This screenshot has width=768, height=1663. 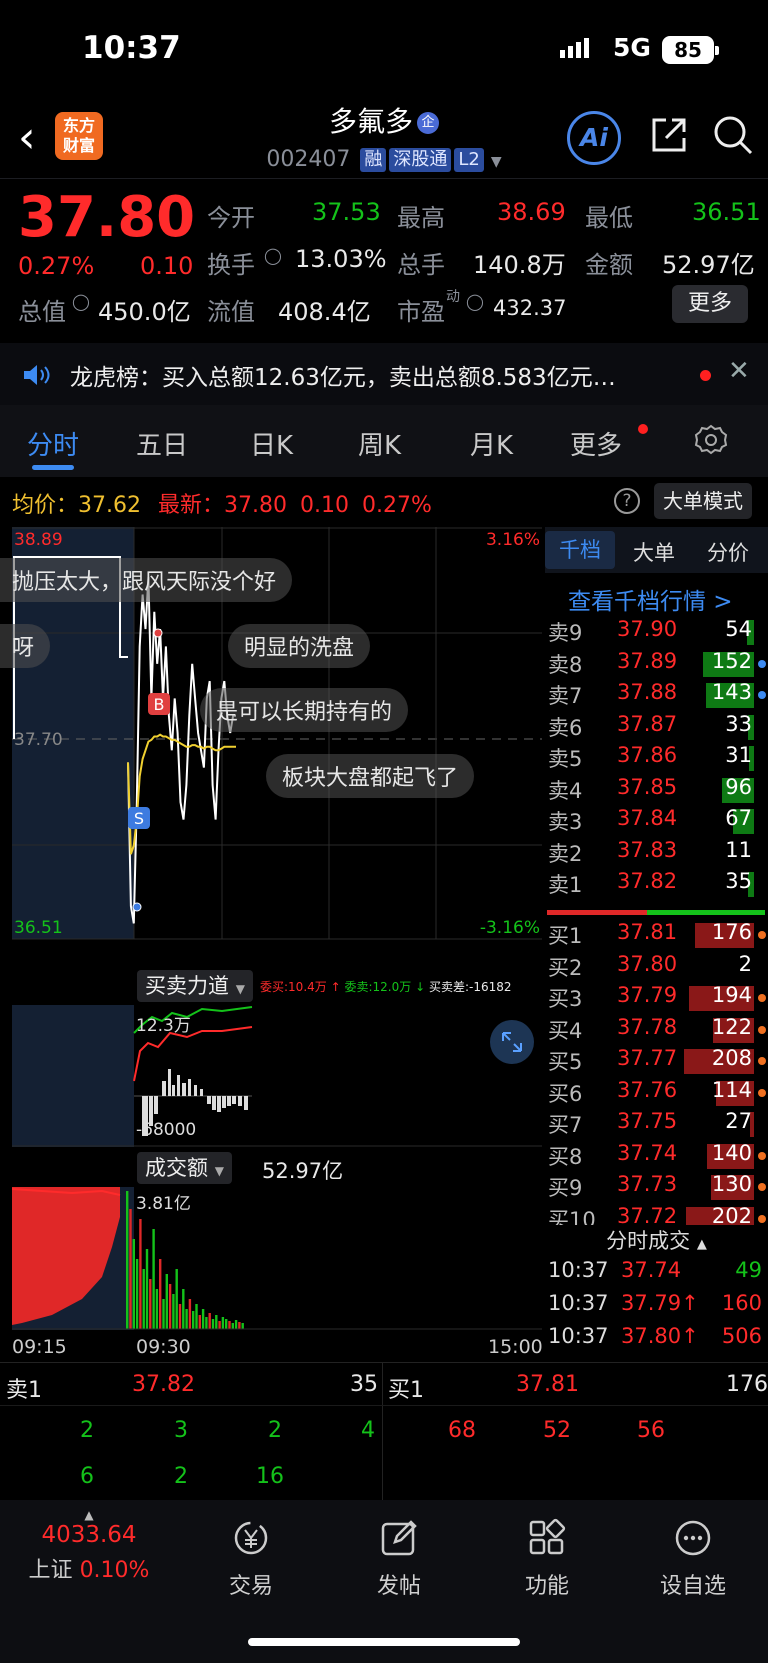 What do you see at coordinates (270, 1476) in the screenshot?
I see `sell-queue-item: 16` at bounding box center [270, 1476].